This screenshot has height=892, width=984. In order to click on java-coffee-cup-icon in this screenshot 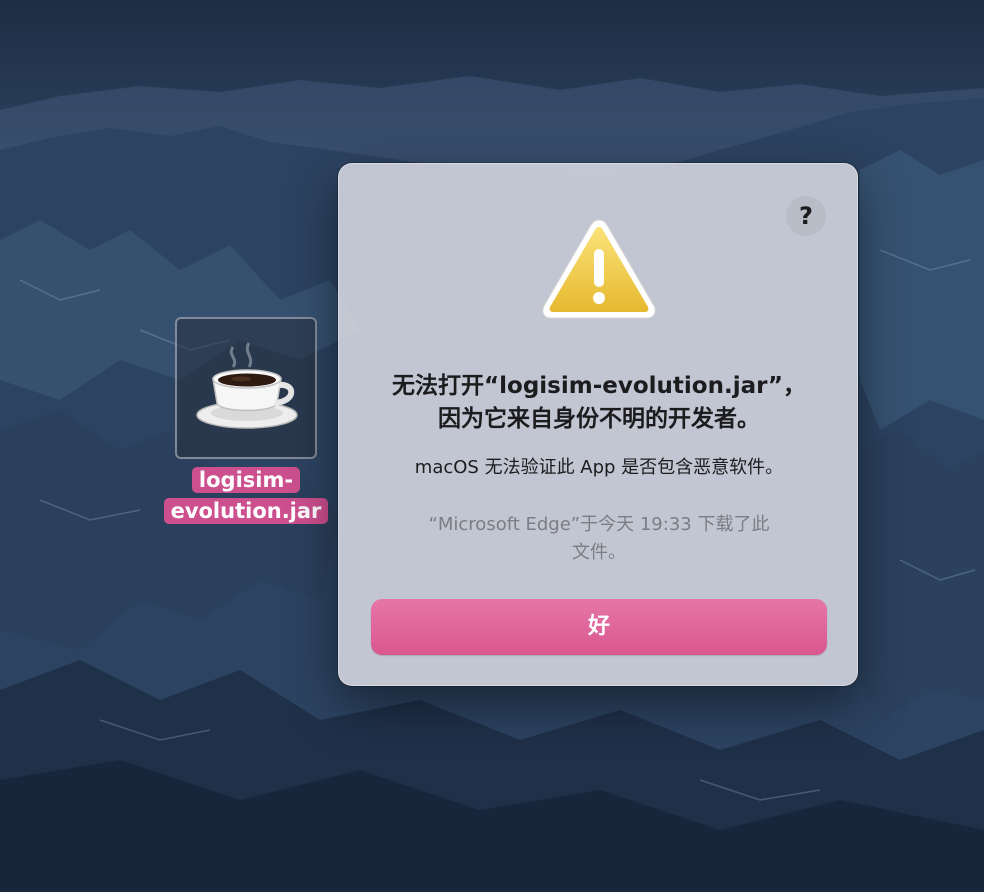, I will do `click(247, 385)`.